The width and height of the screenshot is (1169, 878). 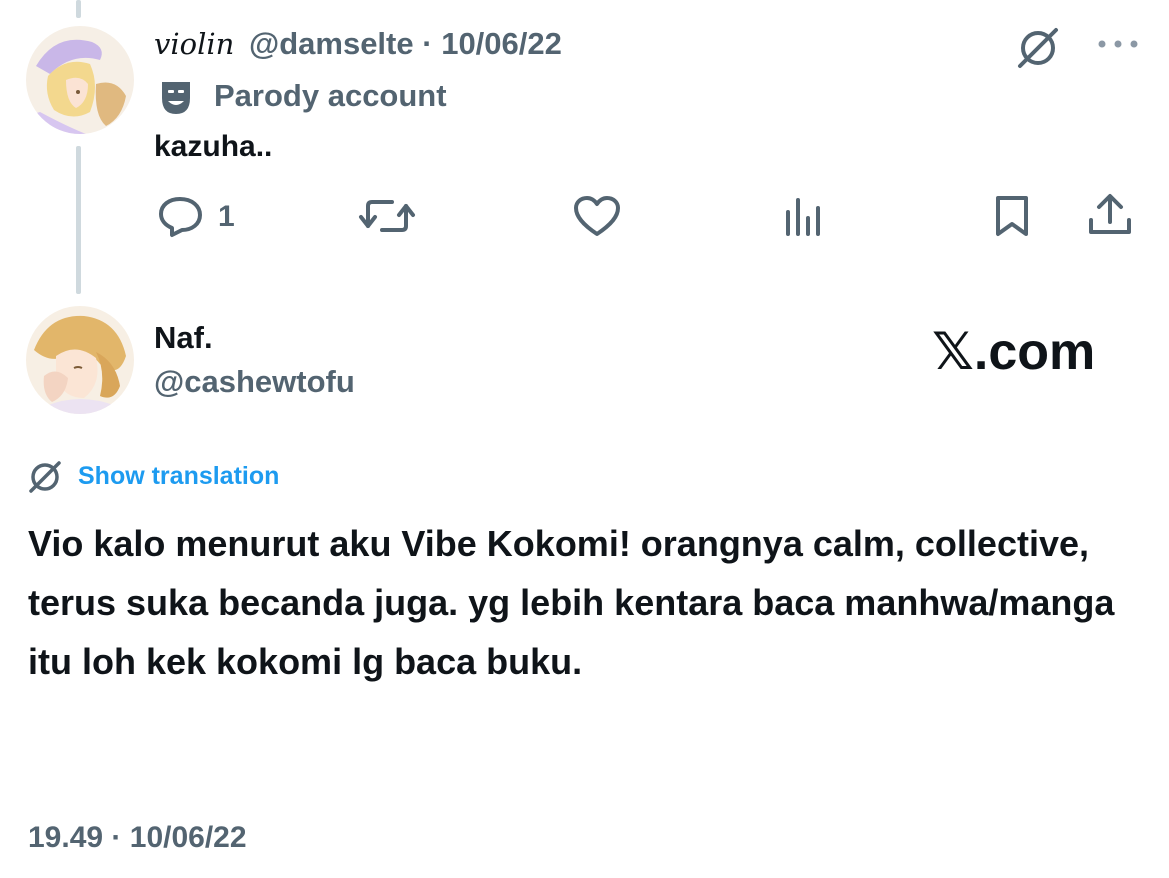 What do you see at coordinates (597, 216) in the screenshot?
I see `like-icon` at bounding box center [597, 216].